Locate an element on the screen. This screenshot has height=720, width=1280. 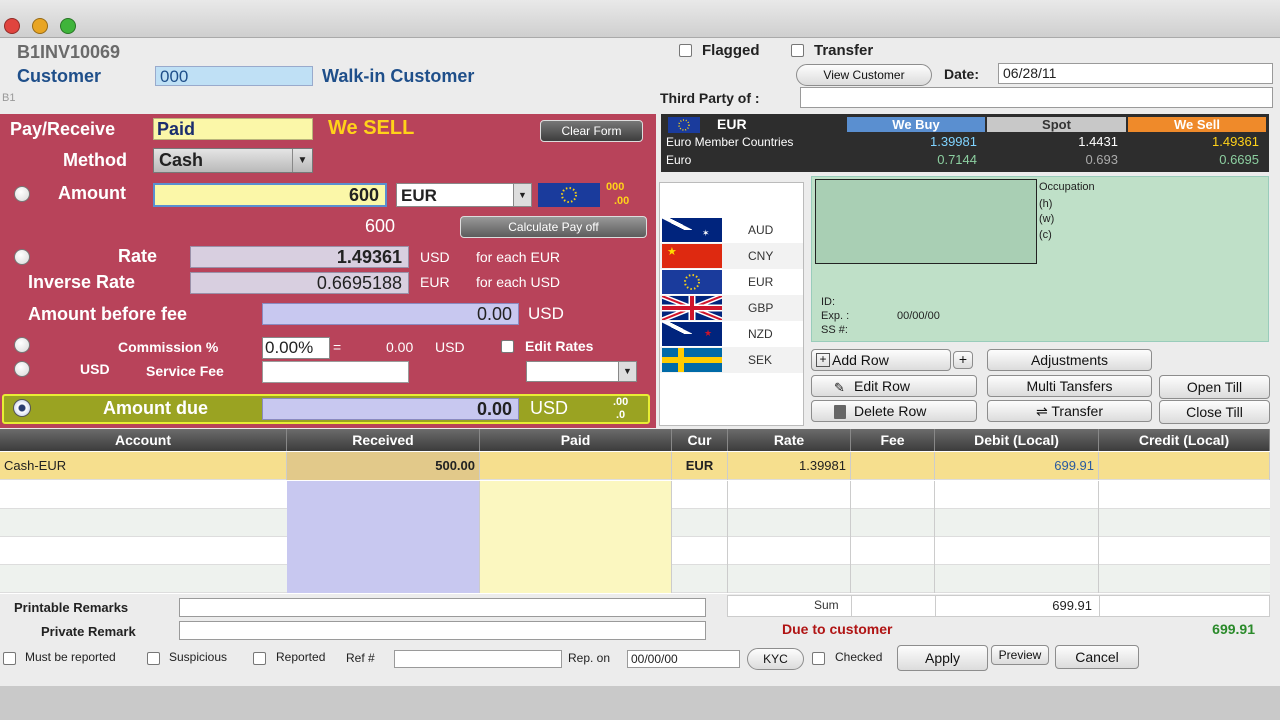
col-received: Received is located at coordinates (383, 440).